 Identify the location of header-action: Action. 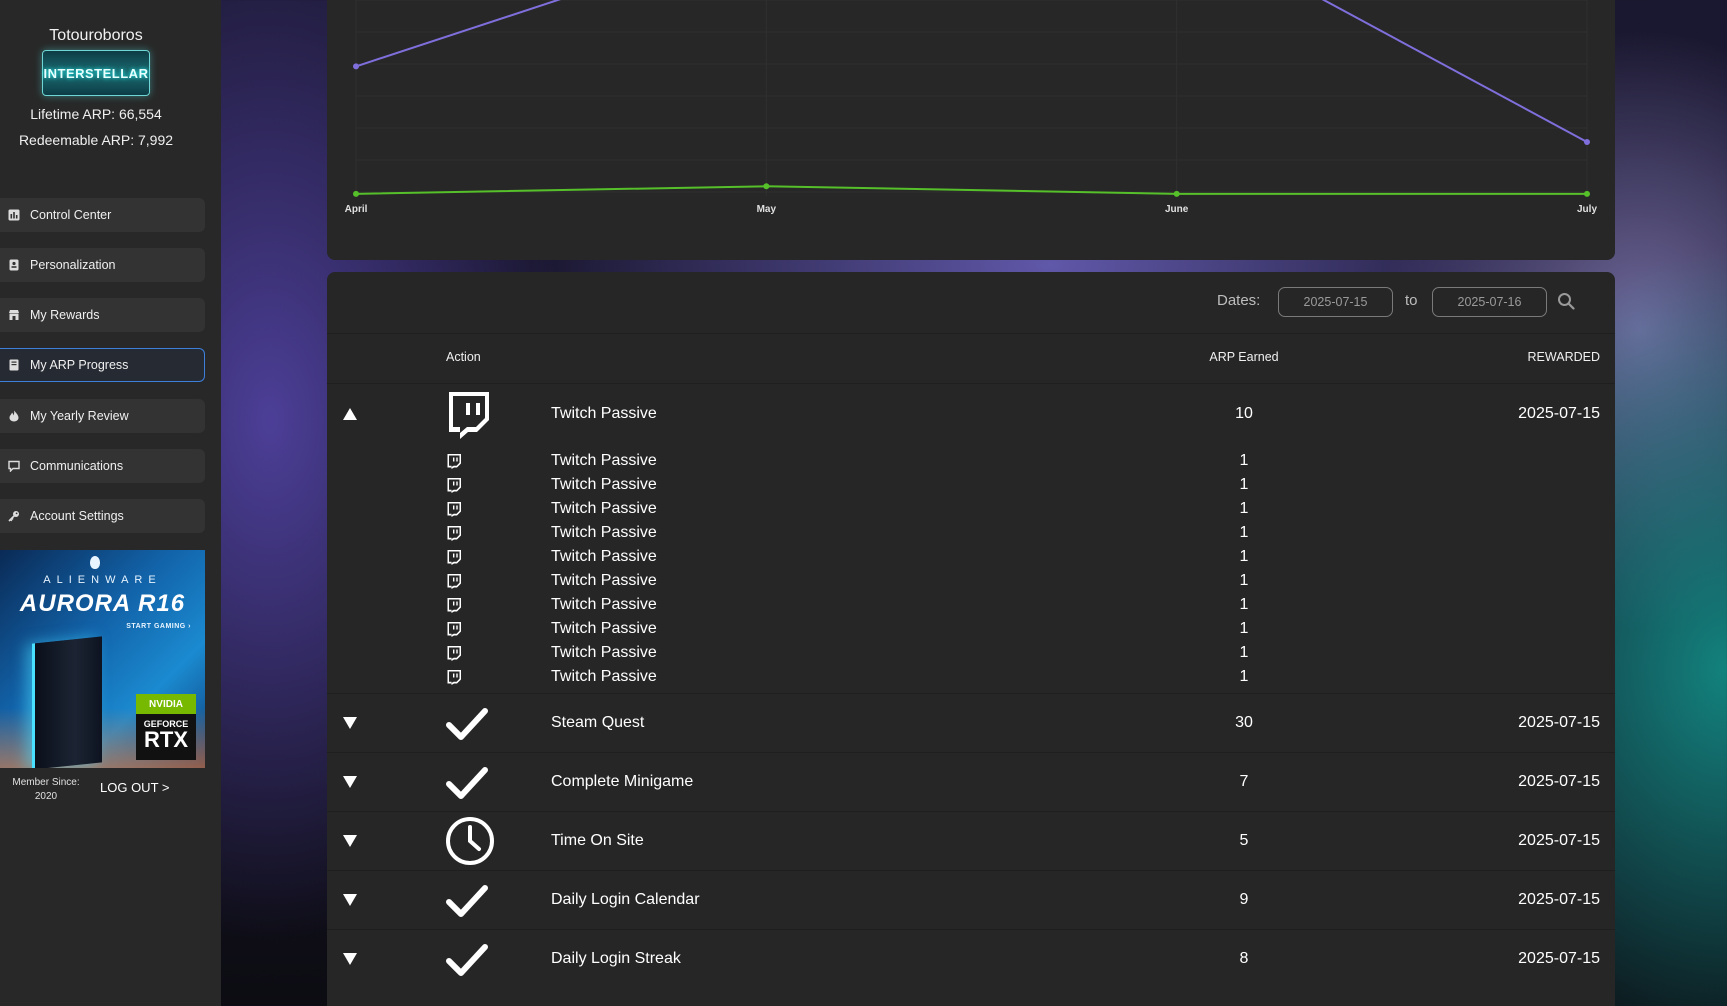
(463, 357).